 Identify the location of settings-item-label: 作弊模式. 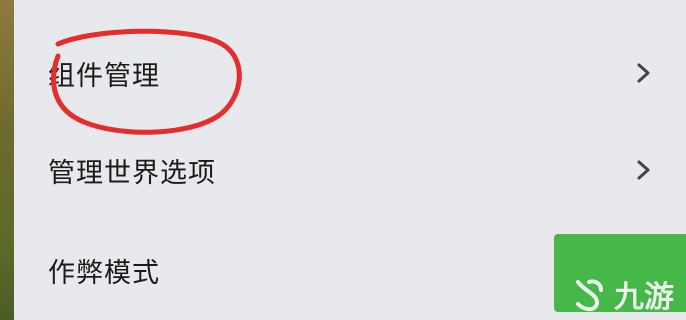
(104, 273).